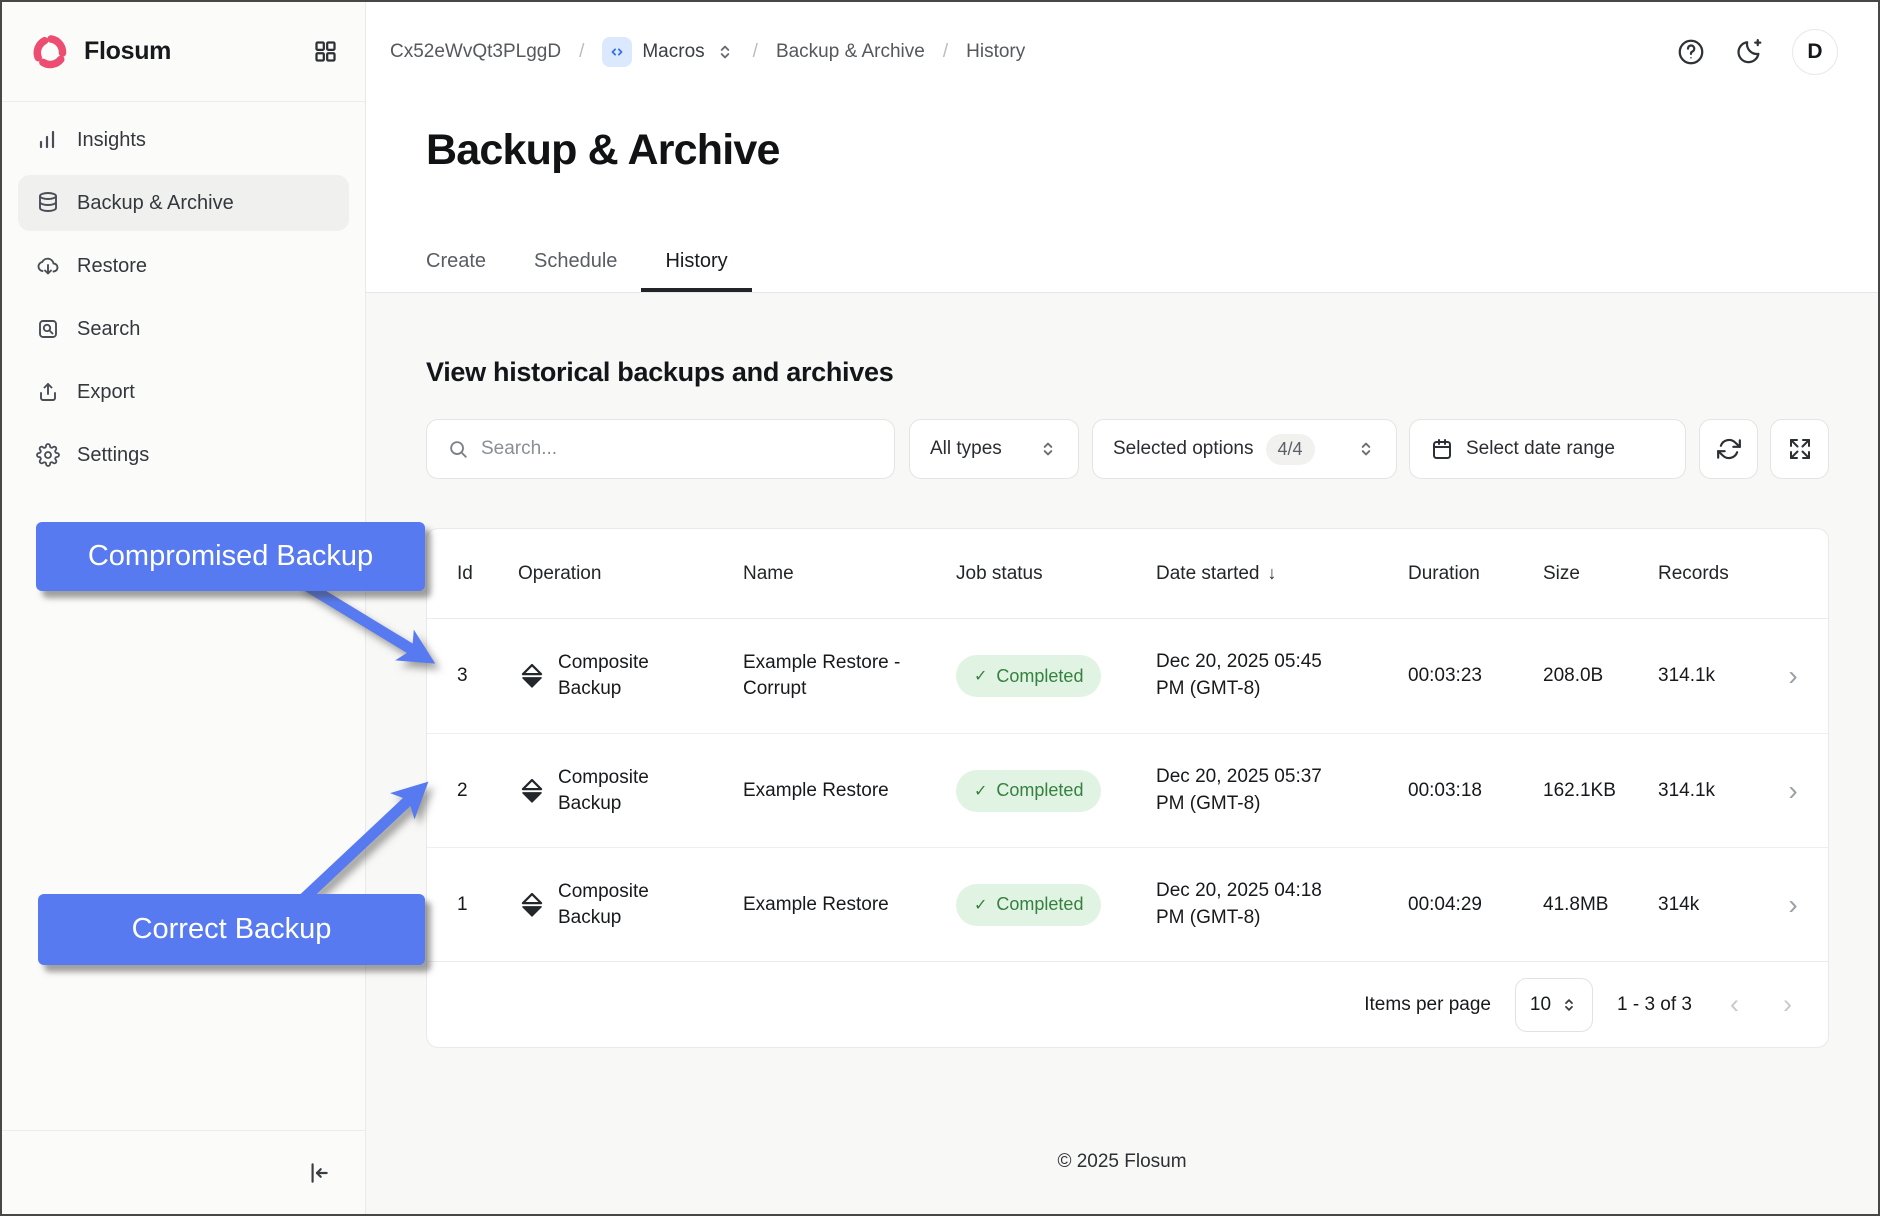  I want to click on refresh-button, so click(1728, 449).